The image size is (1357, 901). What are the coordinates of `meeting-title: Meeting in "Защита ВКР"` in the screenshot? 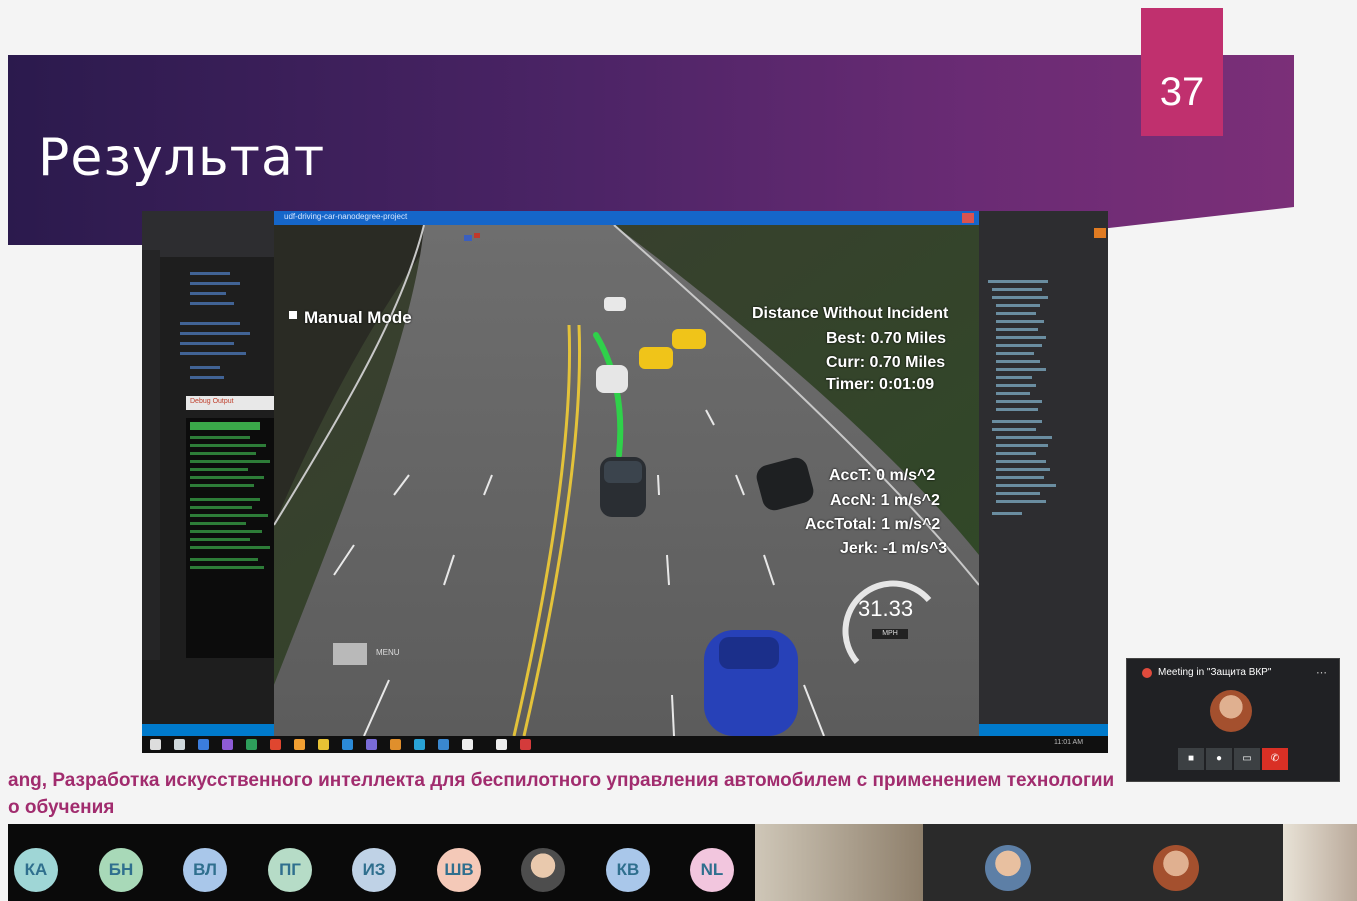 It's located at (1215, 672).